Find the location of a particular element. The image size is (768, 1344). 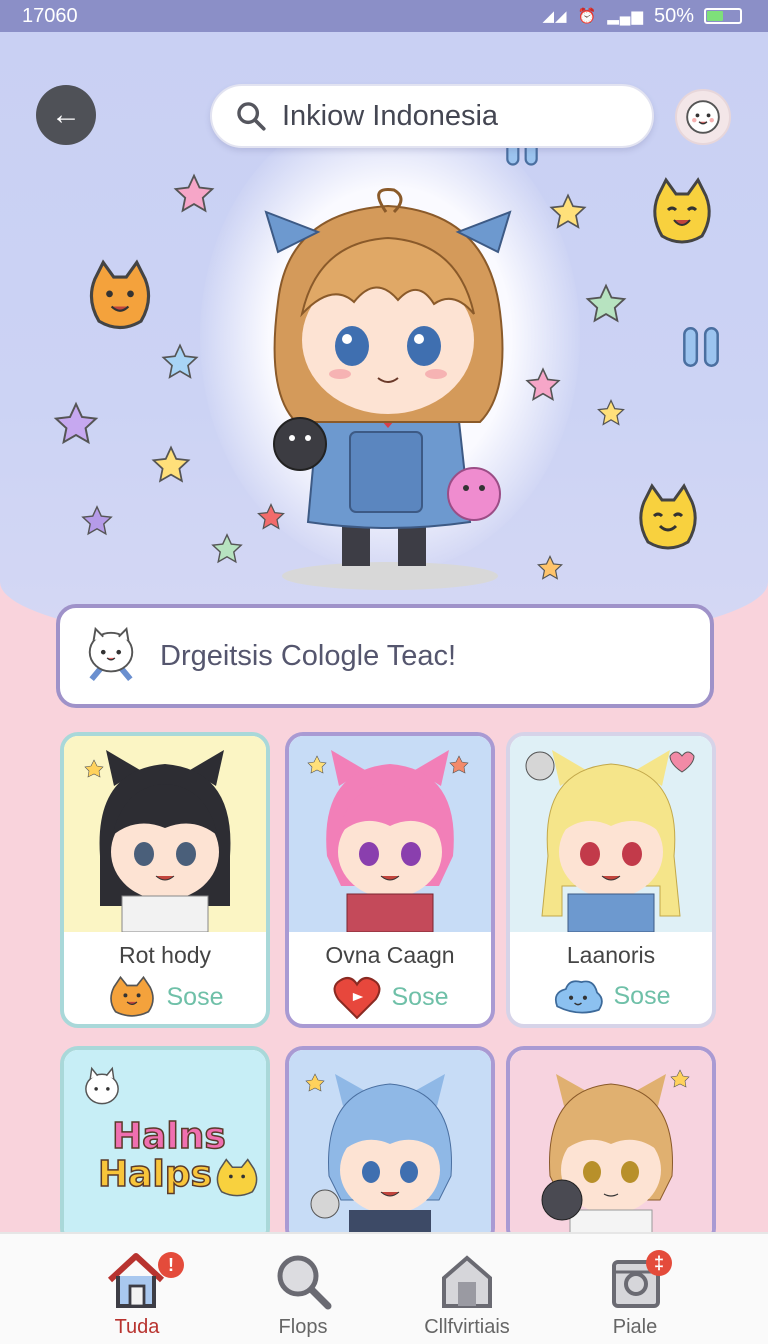

battery-icon is located at coordinates (723, 16).